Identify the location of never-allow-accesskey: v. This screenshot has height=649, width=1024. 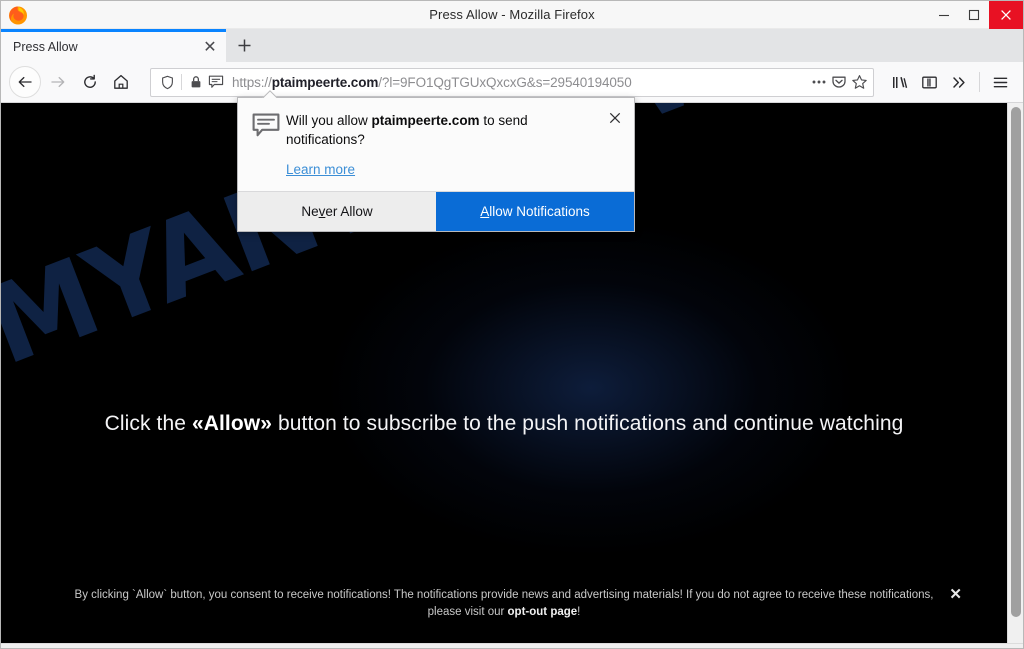
(322, 211).